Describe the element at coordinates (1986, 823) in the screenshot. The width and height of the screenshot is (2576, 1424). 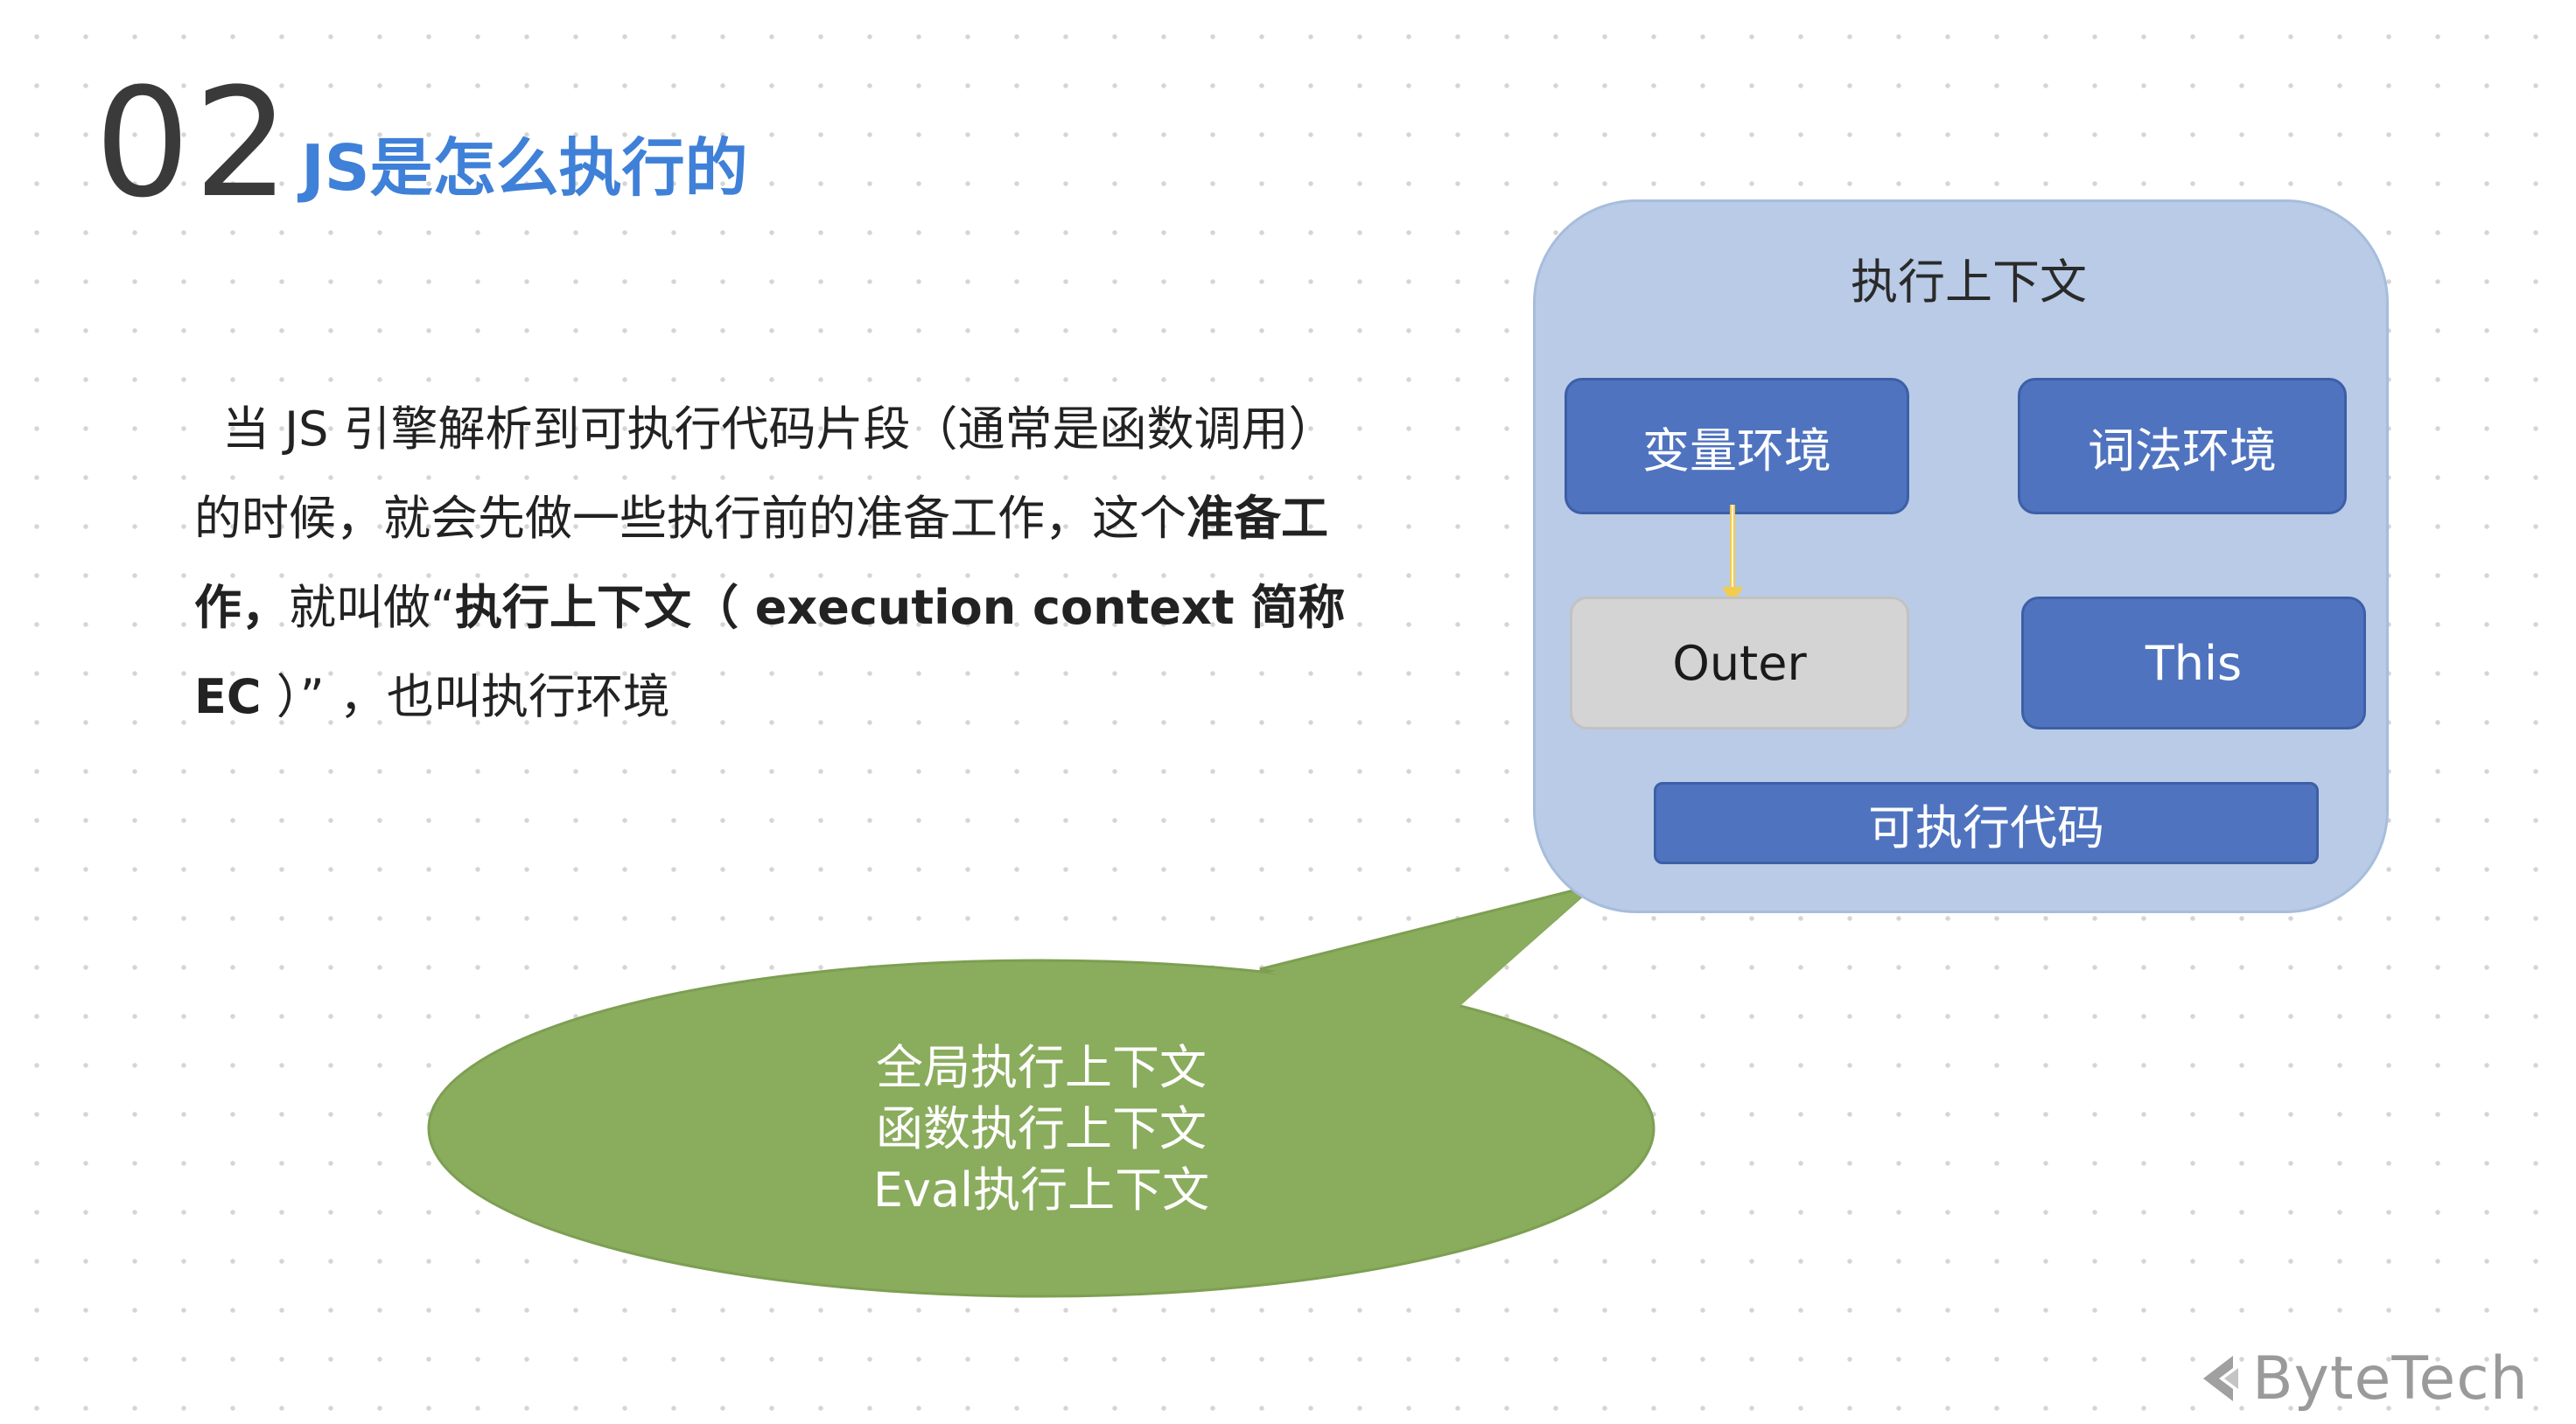
I see `executable-code-node: 可执行代码` at that location.